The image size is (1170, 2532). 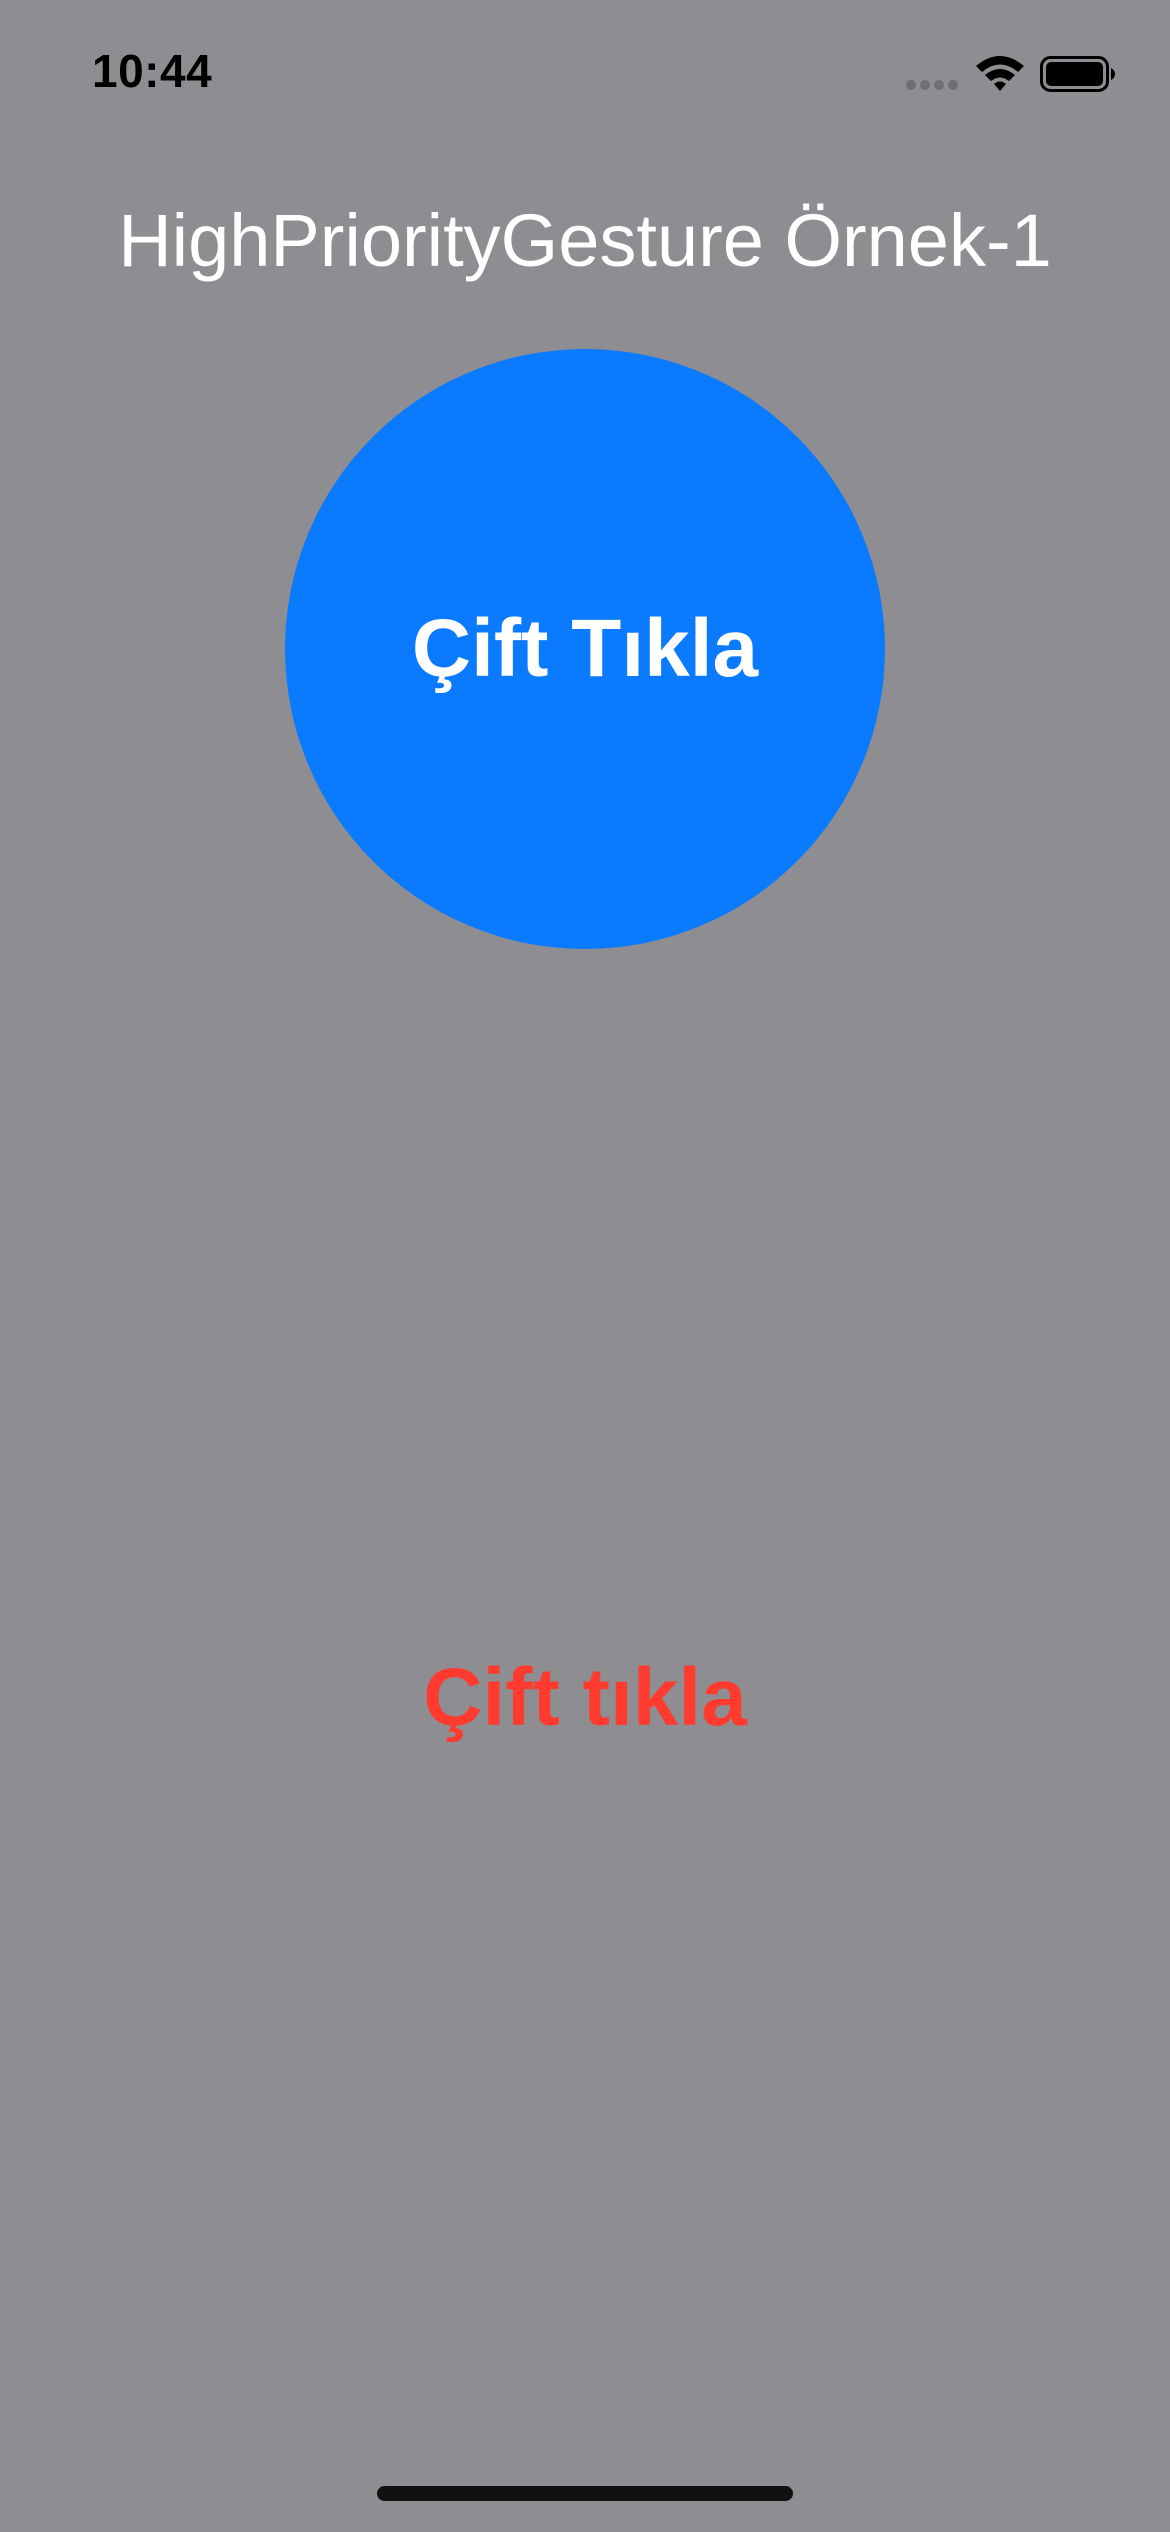 I want to click on status-bar: 10:44, so click(x=585, y=75).